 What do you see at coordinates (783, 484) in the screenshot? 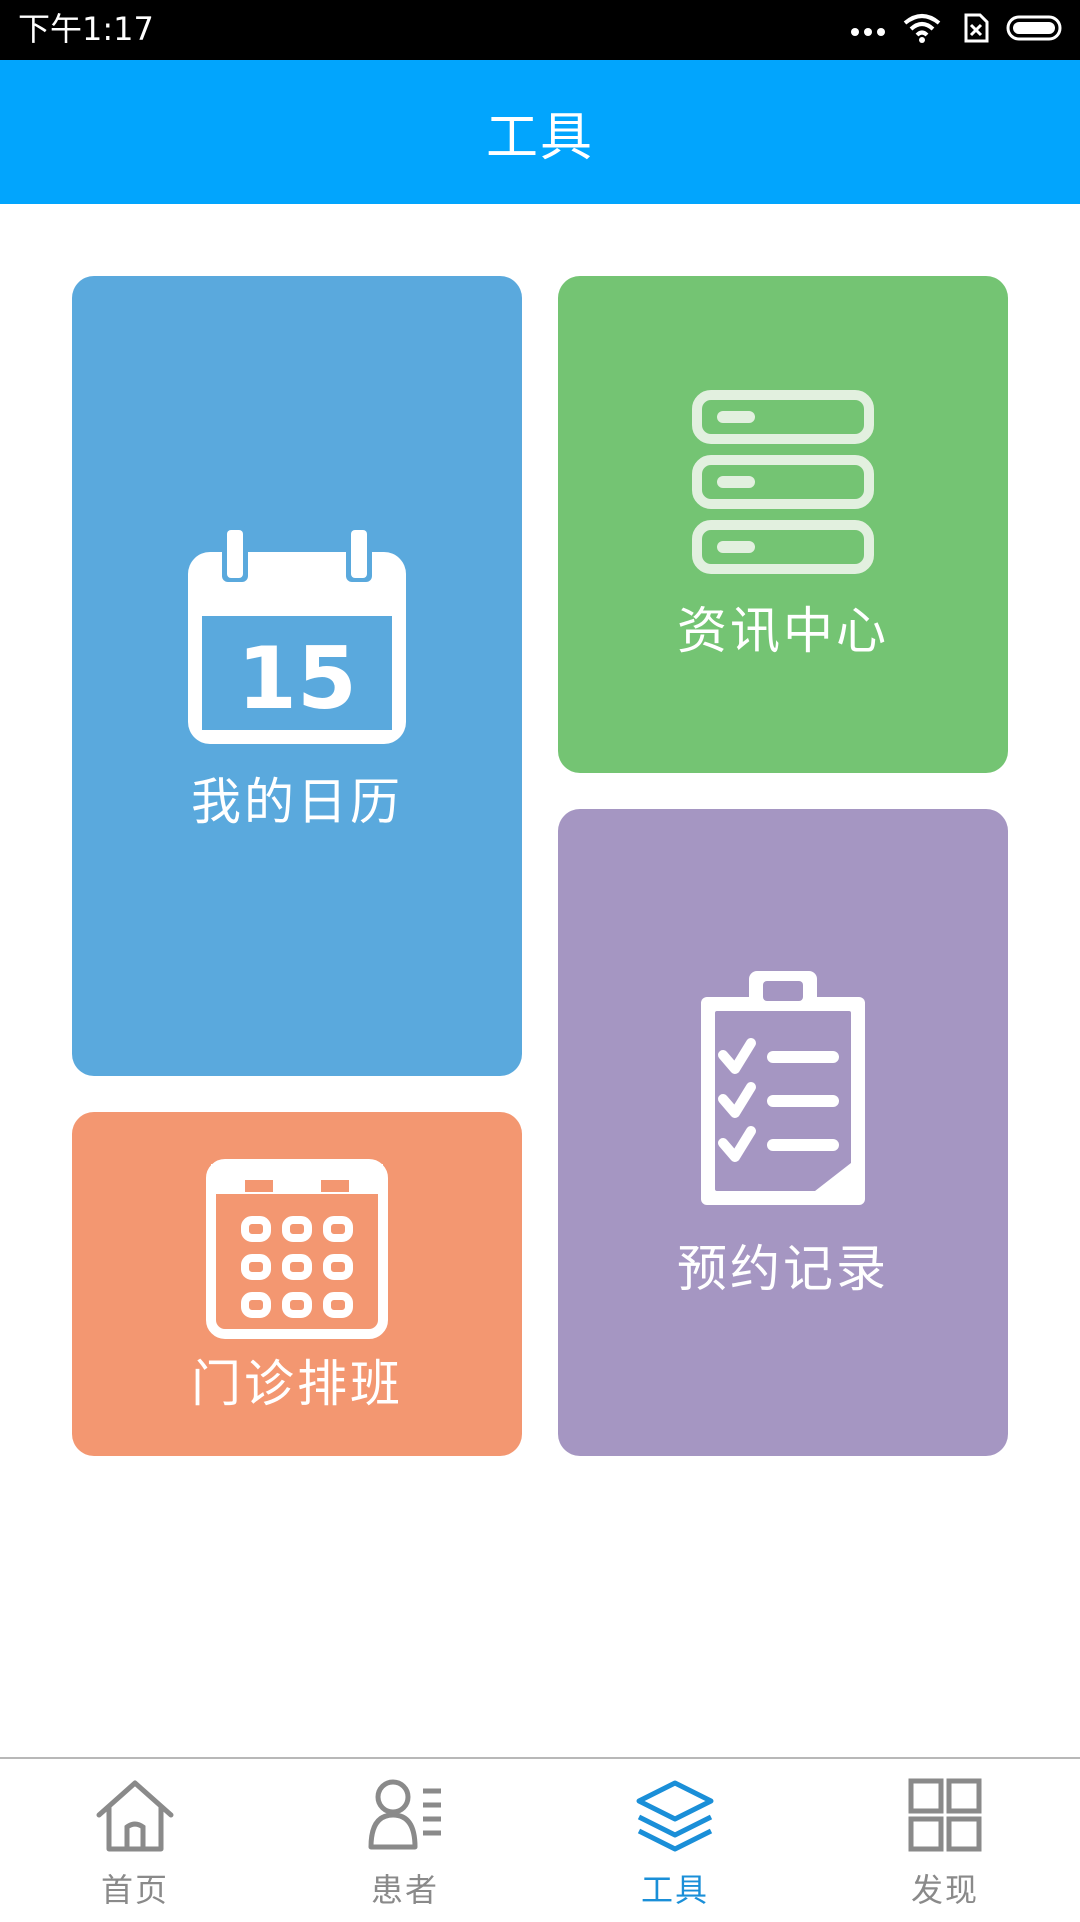
I see `server-list-icon` at bounding box center [783, 484].